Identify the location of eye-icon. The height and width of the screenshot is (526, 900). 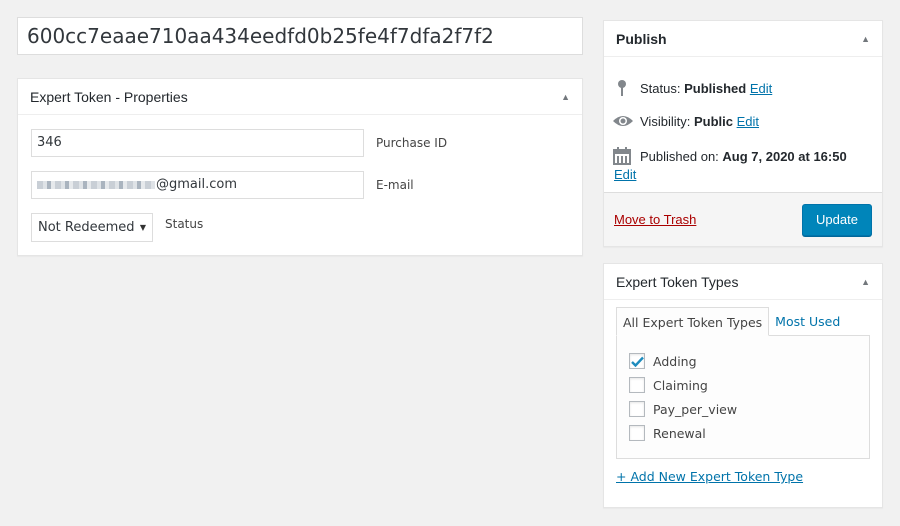
(623, 121).